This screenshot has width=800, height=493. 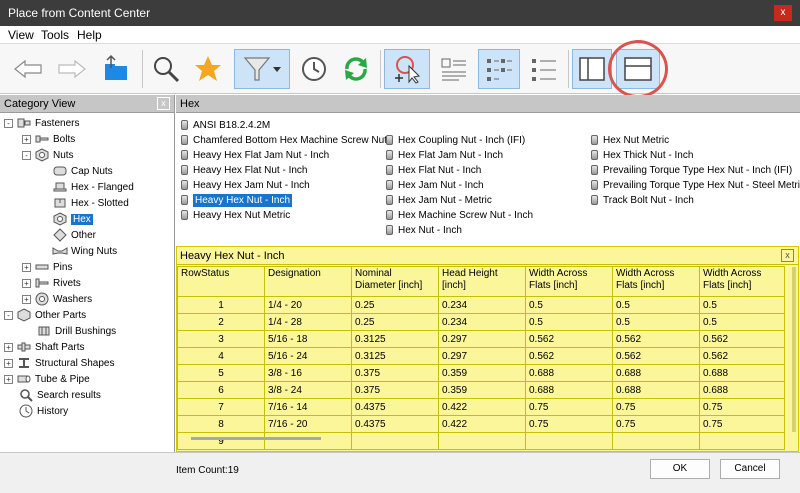 What do you see at coordinates (750, 469) in the screenshot?
I see `cancel-button: Cancel` at bounding box center [750, 469].